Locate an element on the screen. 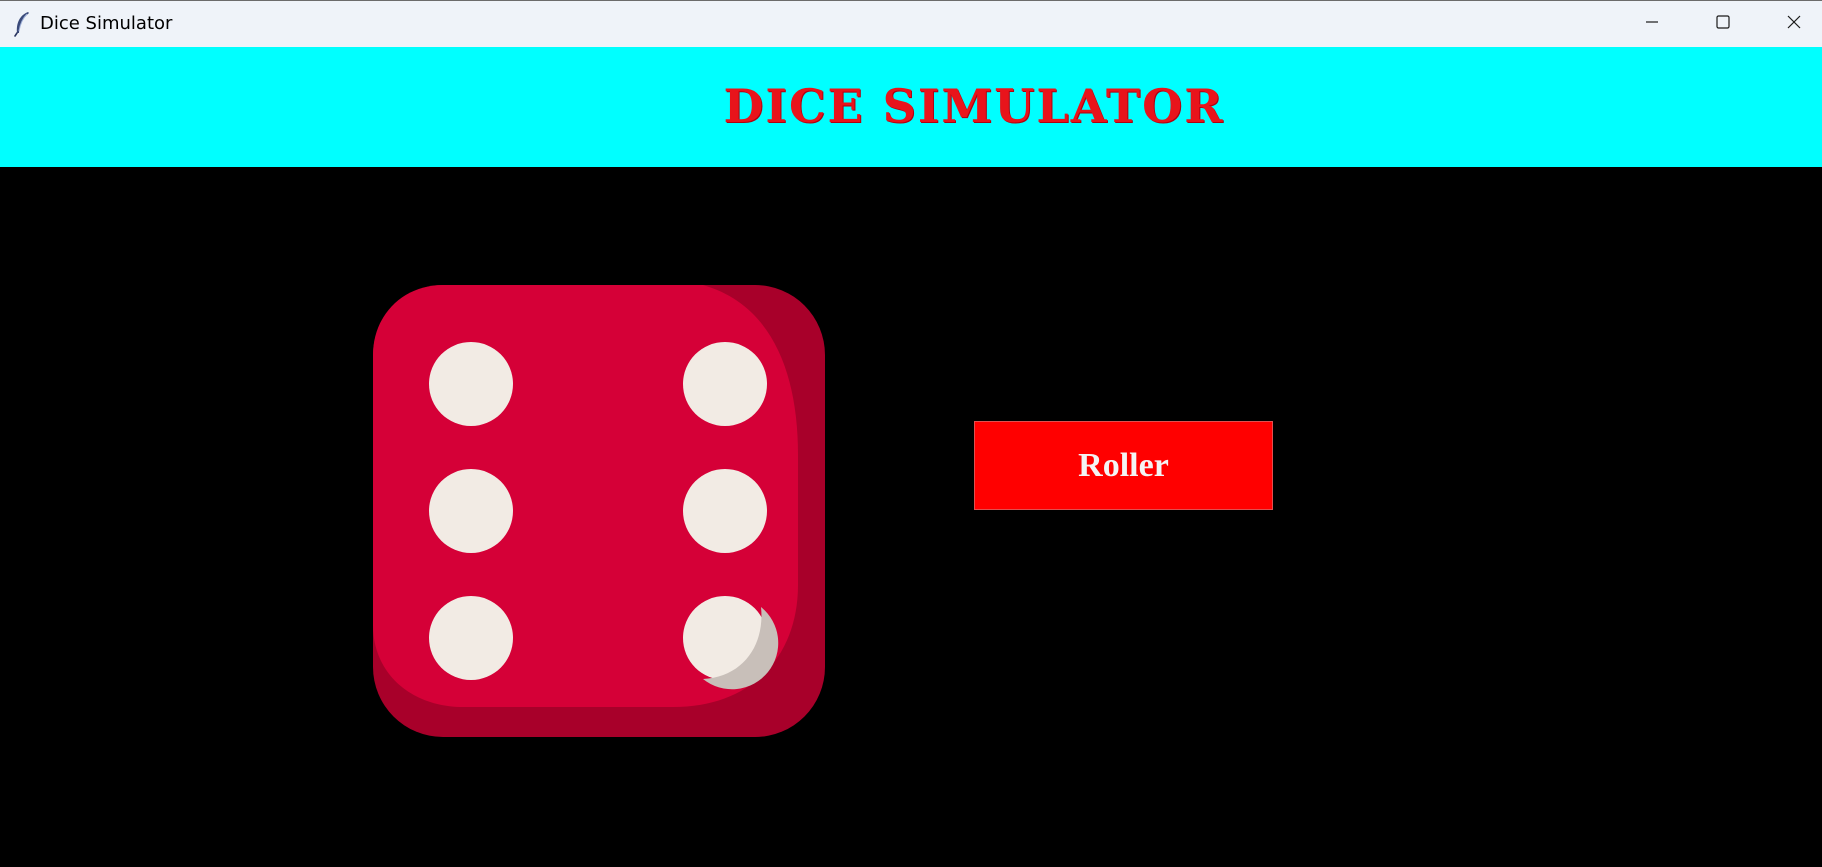  close-icon is located at coordinates (1794, 24).